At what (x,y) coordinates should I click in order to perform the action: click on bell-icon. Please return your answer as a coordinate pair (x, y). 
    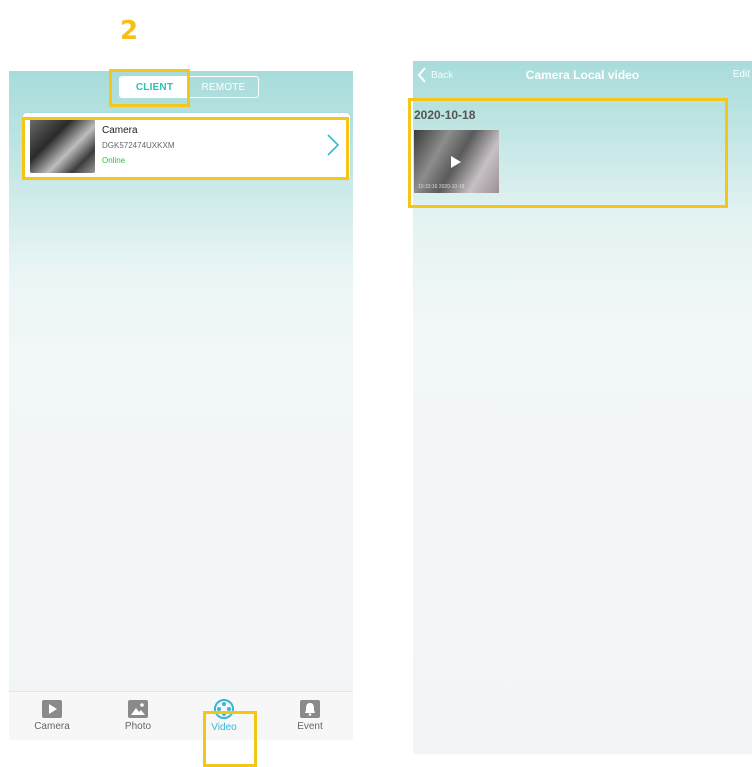
    Looking at the image, I should click on (310, 709).